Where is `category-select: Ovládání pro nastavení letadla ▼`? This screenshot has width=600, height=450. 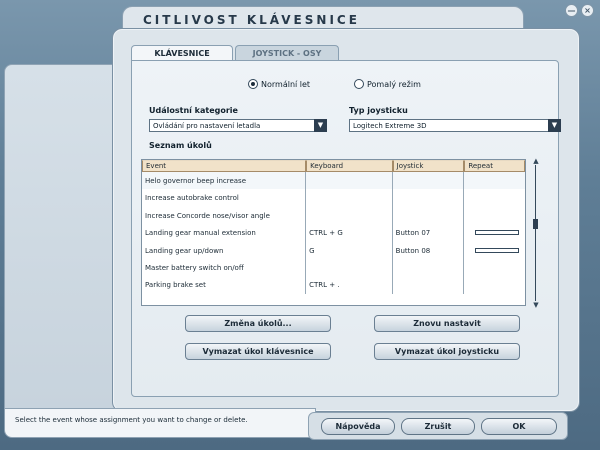 category-select: Ovládání pro nastavení letadla ▼ is located at coordinates (238, 125).